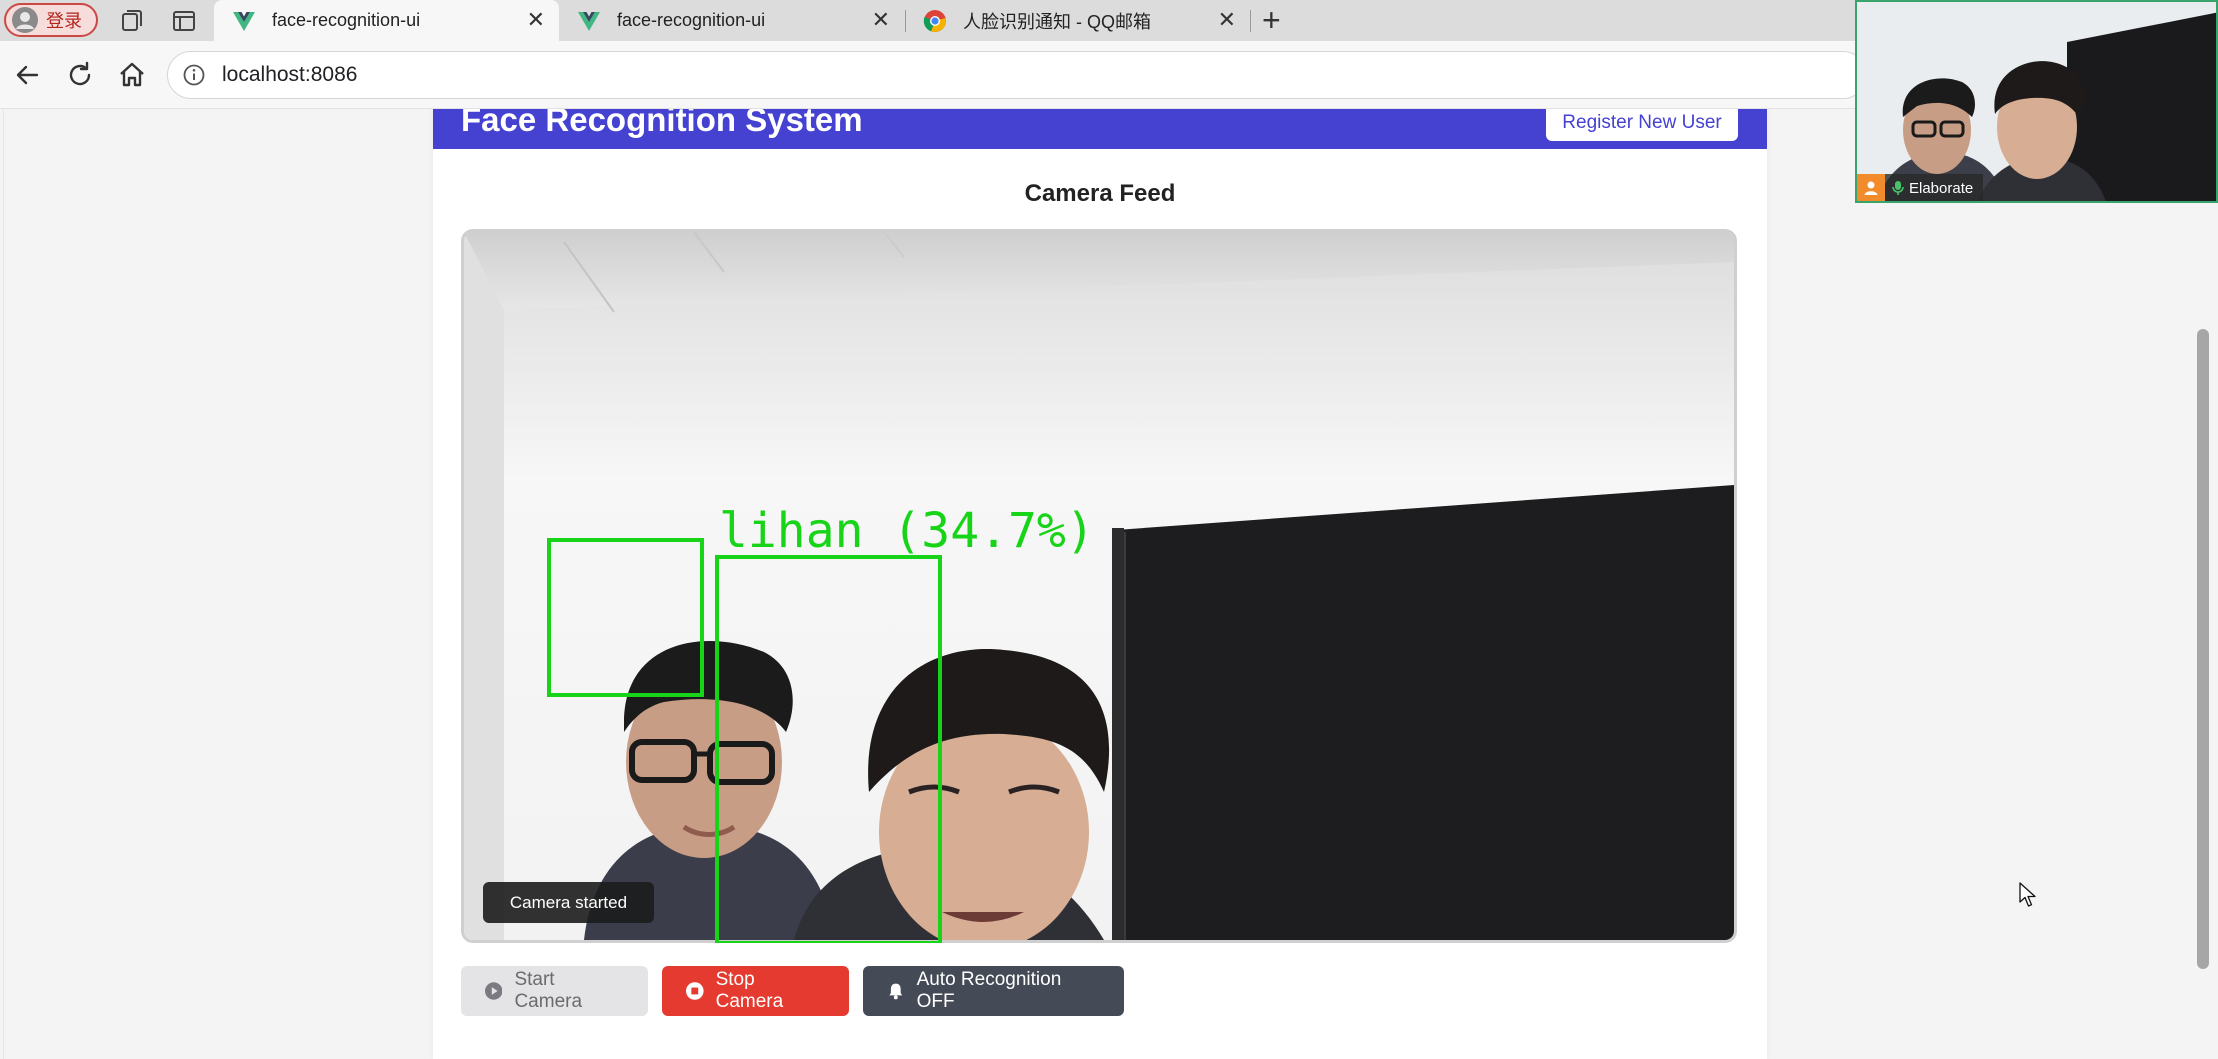 This screenshot has width=2218, height=1059. I want to click on participant-name-row: Elaborate, so click(1934, 187).